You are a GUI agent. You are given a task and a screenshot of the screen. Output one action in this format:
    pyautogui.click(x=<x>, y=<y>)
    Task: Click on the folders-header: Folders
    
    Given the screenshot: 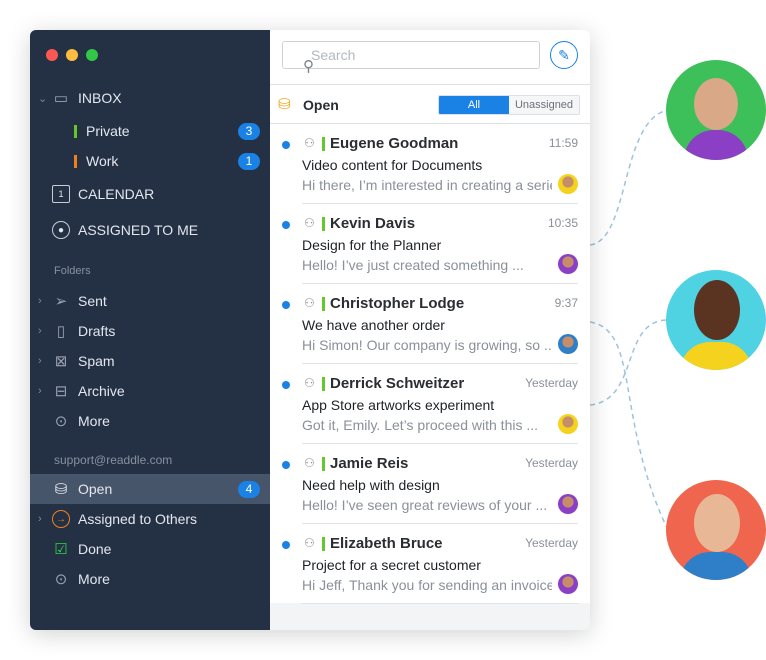 What is the action you would take?
    pyautogui.click(x=72, y=271)
    